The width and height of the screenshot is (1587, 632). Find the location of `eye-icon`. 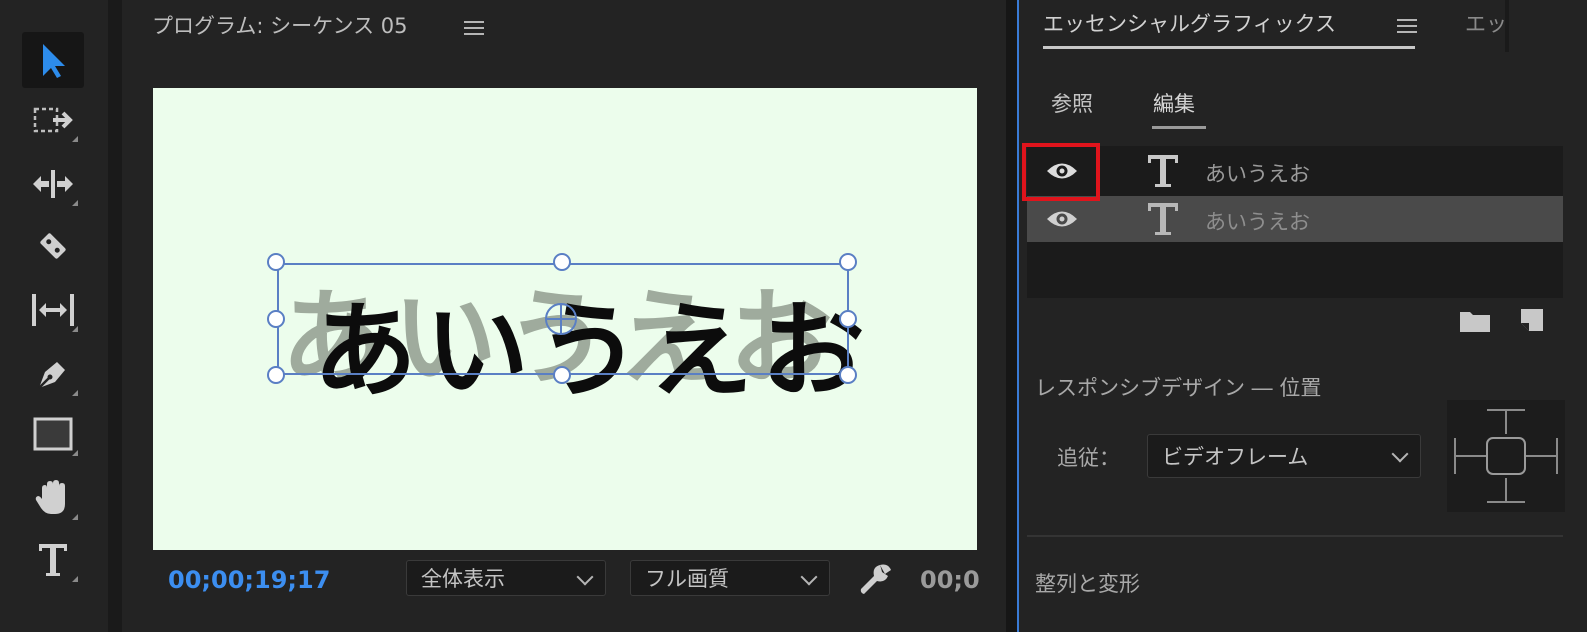

eye-icon is located at coordinates (1062, 219).